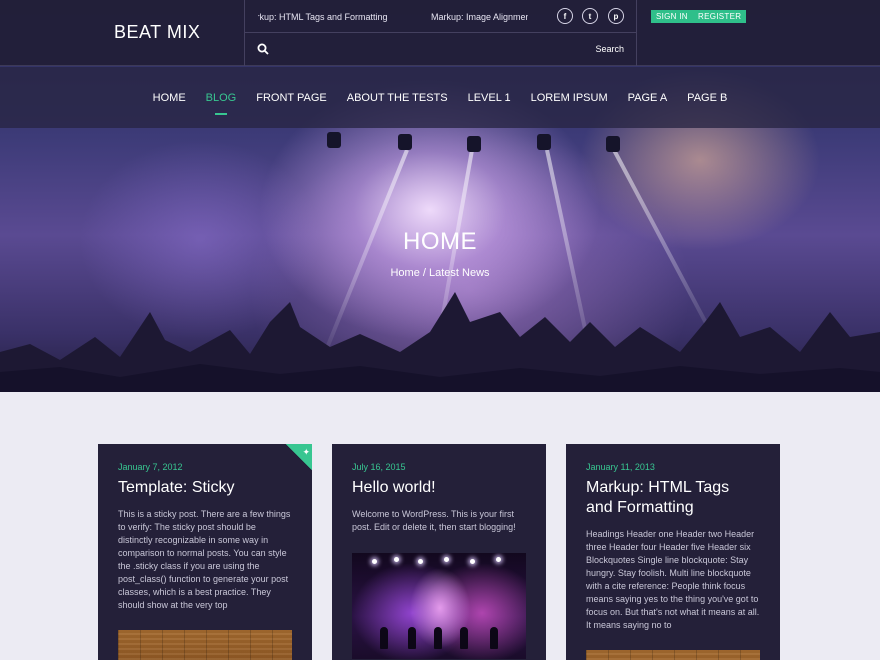 The height and width of the screenshot is (660, 880). I want to click on nav-item-level-1: LEVEL 1, so click(489, 98).